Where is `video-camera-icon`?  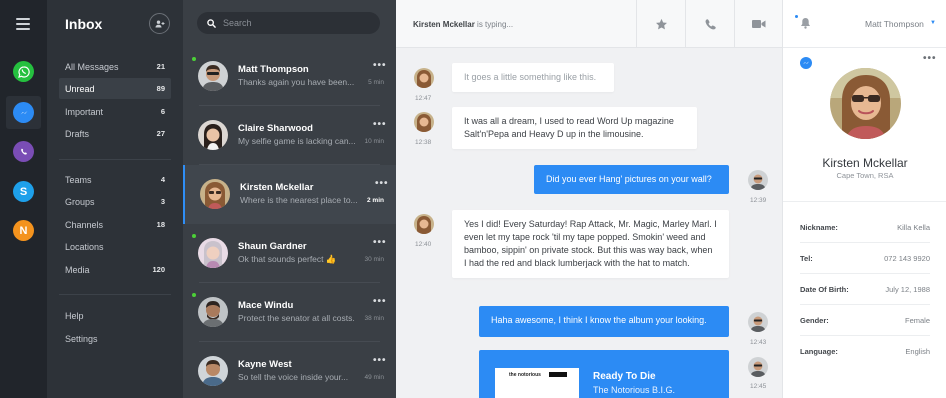 video-camera-icon is located at coordinates (759, 24).